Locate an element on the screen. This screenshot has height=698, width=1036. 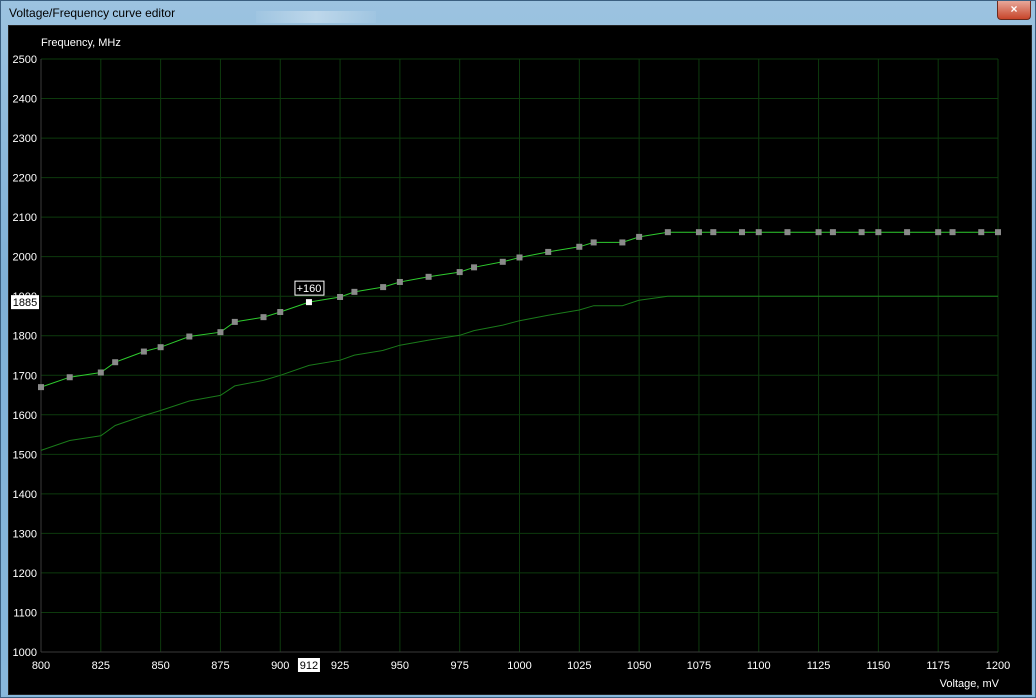
x-tick-label: 1200 is located at coordinates (998, 666).